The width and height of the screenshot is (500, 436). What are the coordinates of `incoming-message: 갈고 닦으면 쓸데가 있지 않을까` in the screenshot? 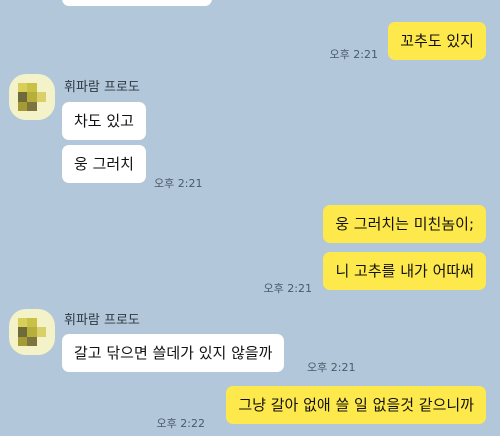 It's located at (173, 353).